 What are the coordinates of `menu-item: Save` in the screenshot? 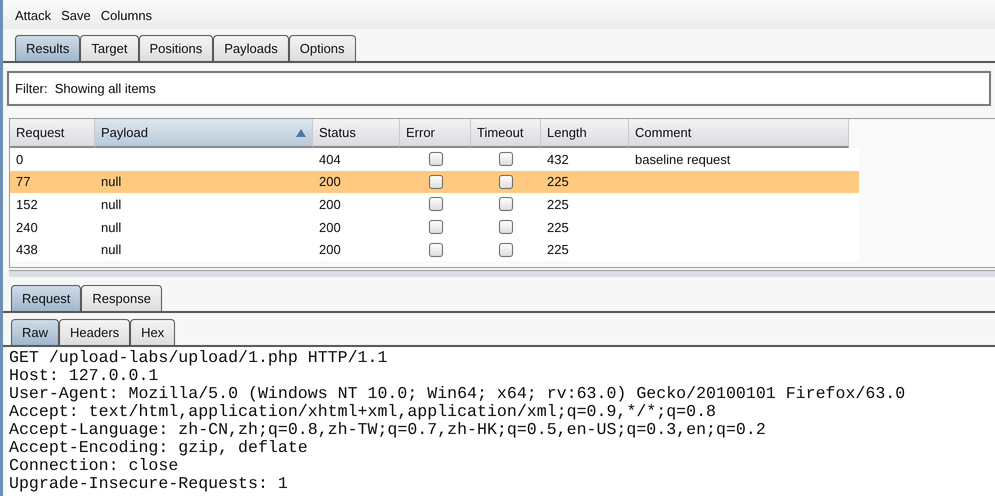 It's located at (76, 15).